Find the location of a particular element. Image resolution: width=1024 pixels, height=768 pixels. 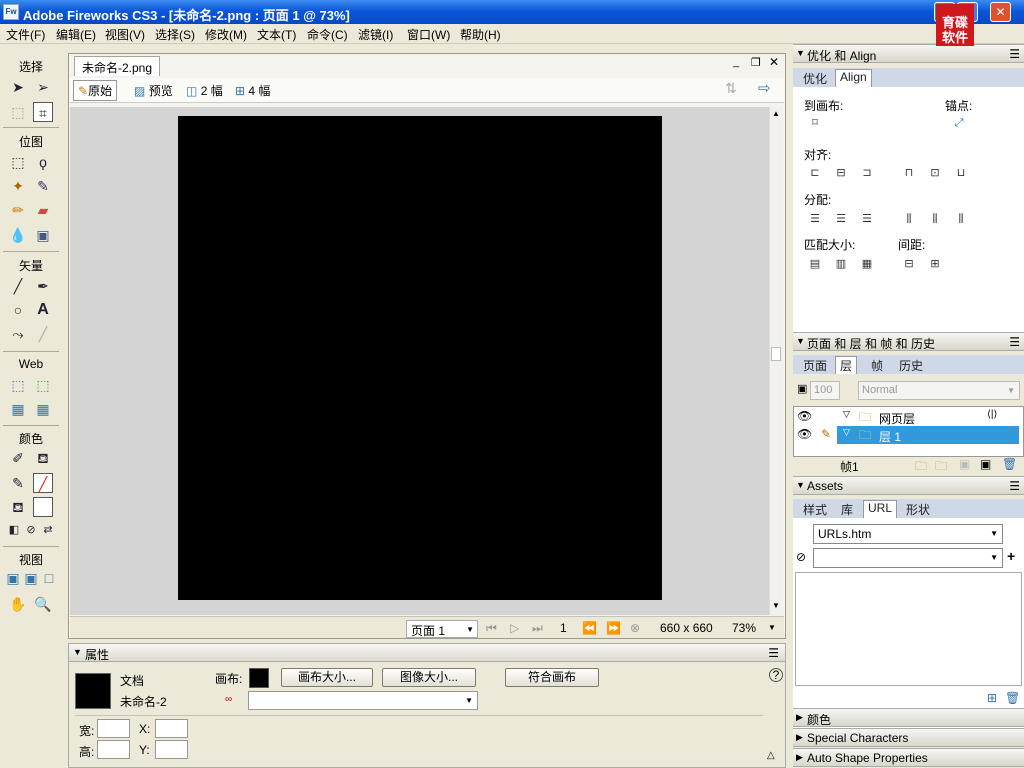

standard-screen-icon: ▣ is located at coordinates (13, 578).